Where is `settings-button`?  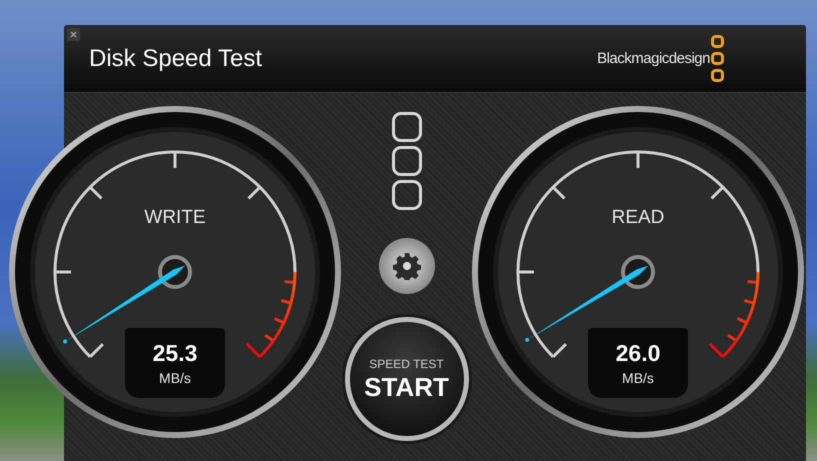 settings-button is located at coordinates (406, 266).